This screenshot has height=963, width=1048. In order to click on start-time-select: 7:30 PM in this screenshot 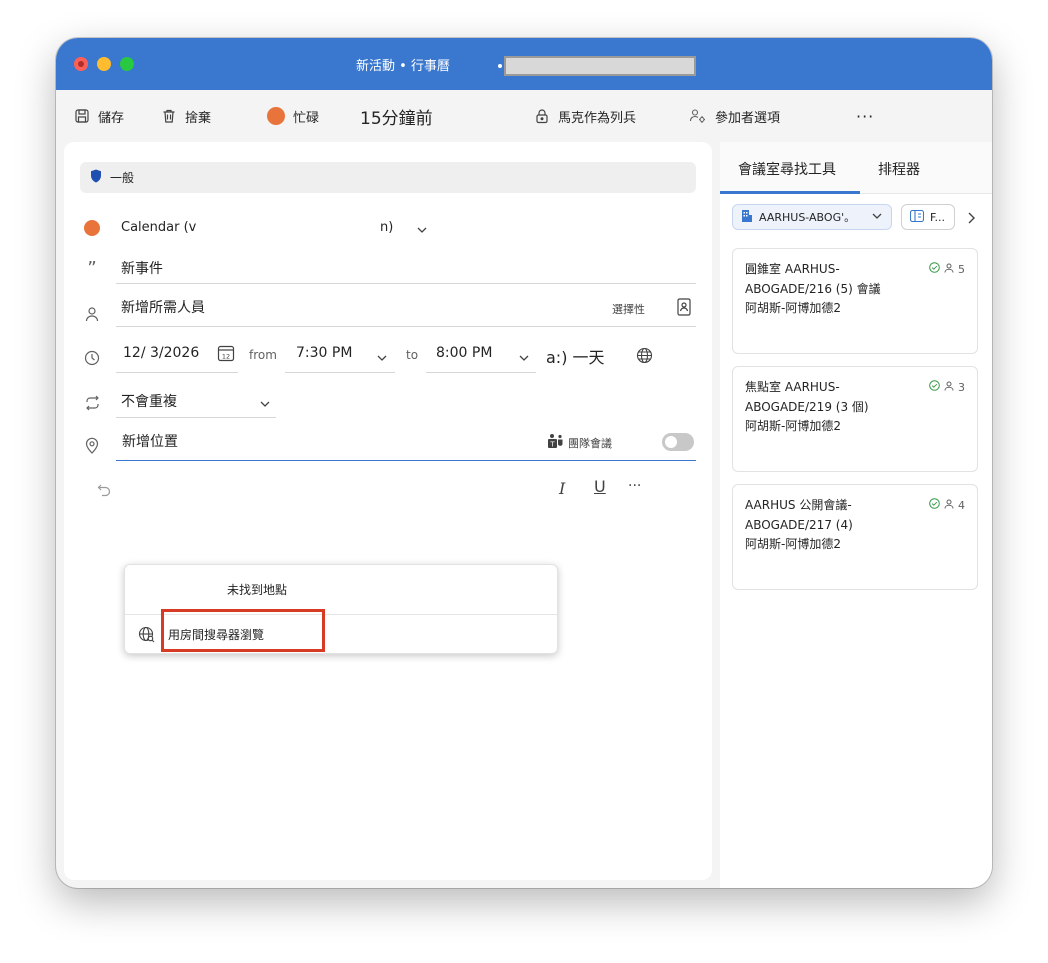, I will do `click(324, 353)`.